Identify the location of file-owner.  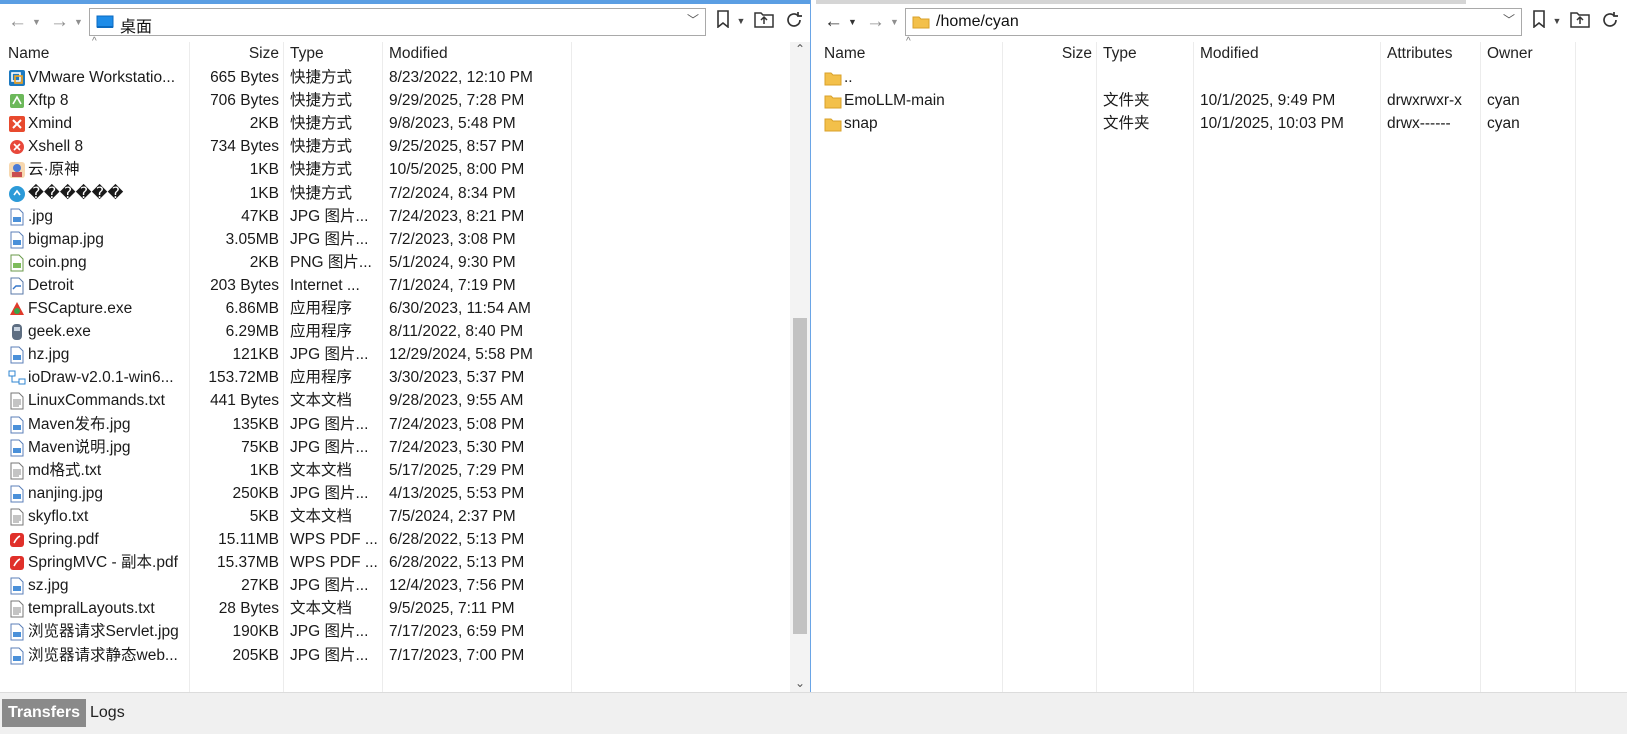
(1528, 78).